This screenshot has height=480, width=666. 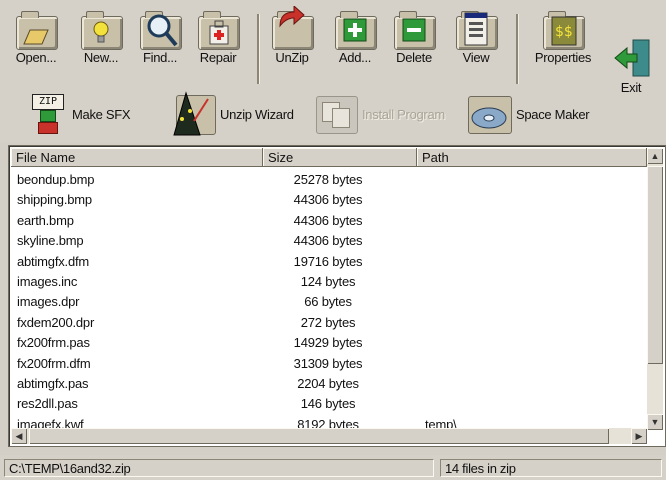 I want to click on horizontal-scroll-thumb, so click(x=319, y=436).